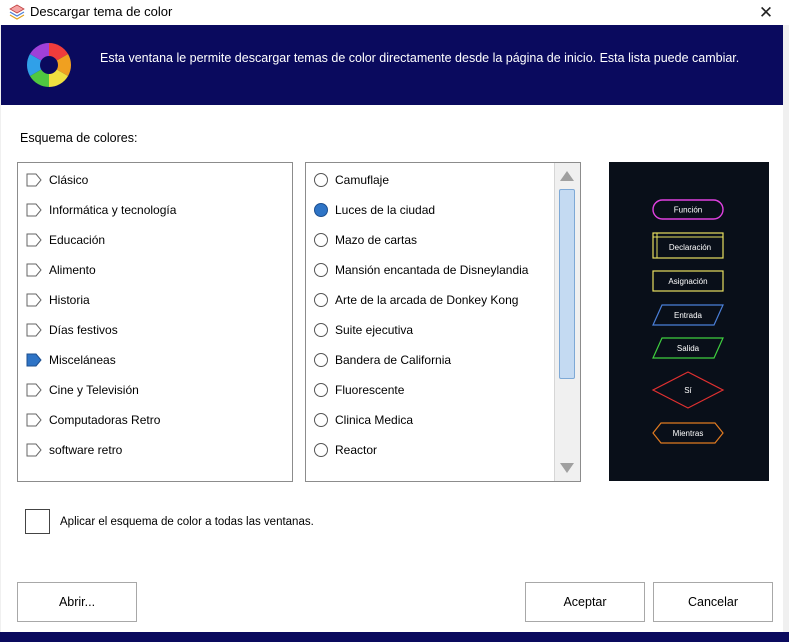 This screenshot has width=789, height=642. What do you see at coordinates (362, 180) in the screenshot?
I see `theme-label: Camuflaje` at bounding box center [362, 180].